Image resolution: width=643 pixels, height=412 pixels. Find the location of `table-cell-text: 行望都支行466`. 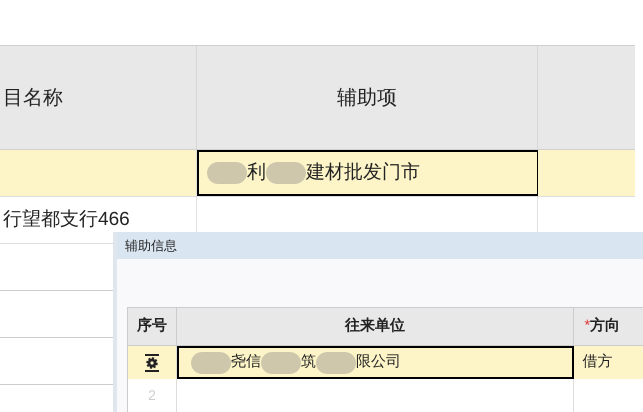

table-cell-text: 行望都支行466 is located at coordinates (66, 220).